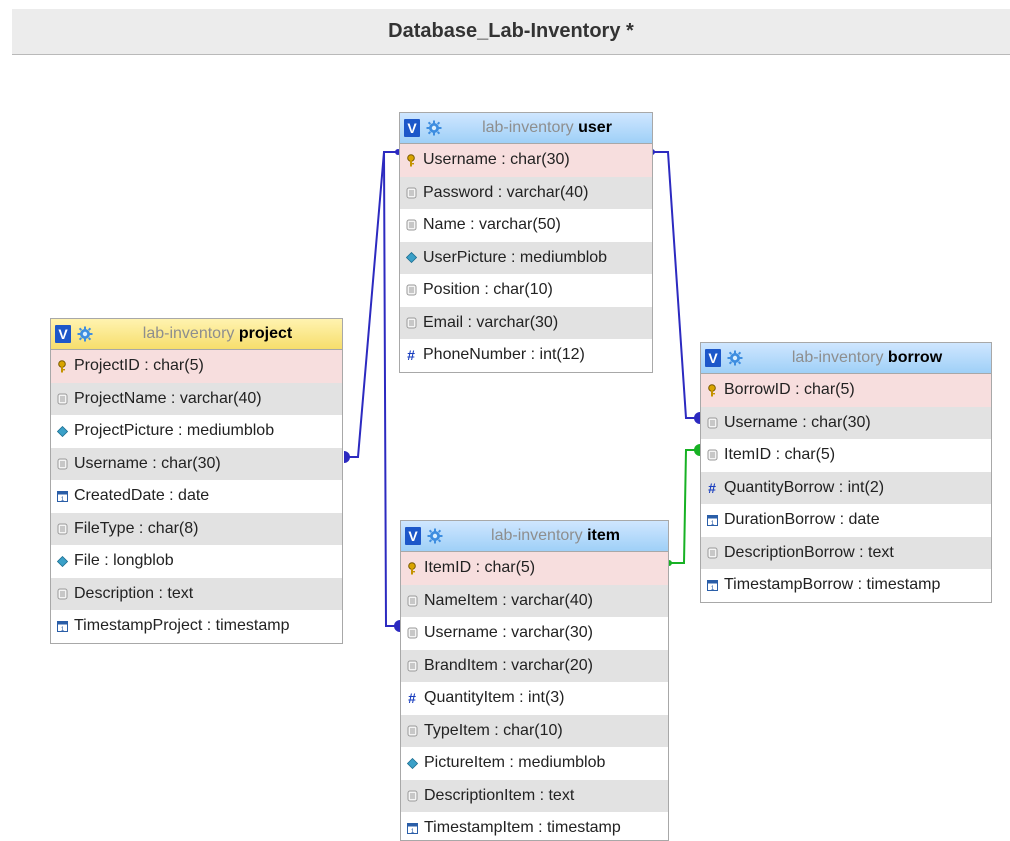  I want to click on table-row: File : longblob, so click(196, 561).